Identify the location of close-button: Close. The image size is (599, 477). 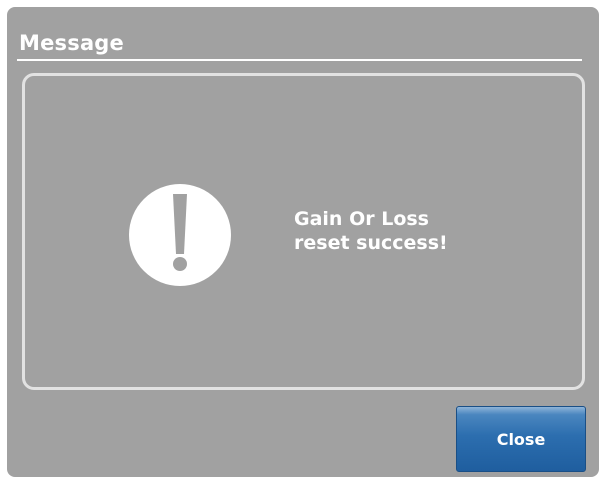
(521, 439).